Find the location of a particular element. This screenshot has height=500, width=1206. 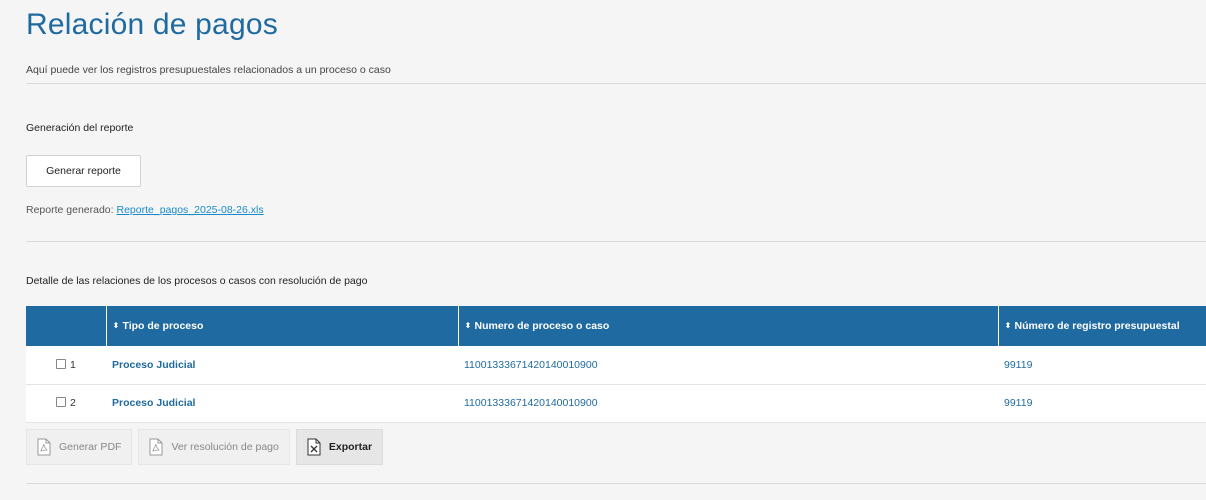

generate-report-button: Generar reporte is located at coordinates (83, 171).